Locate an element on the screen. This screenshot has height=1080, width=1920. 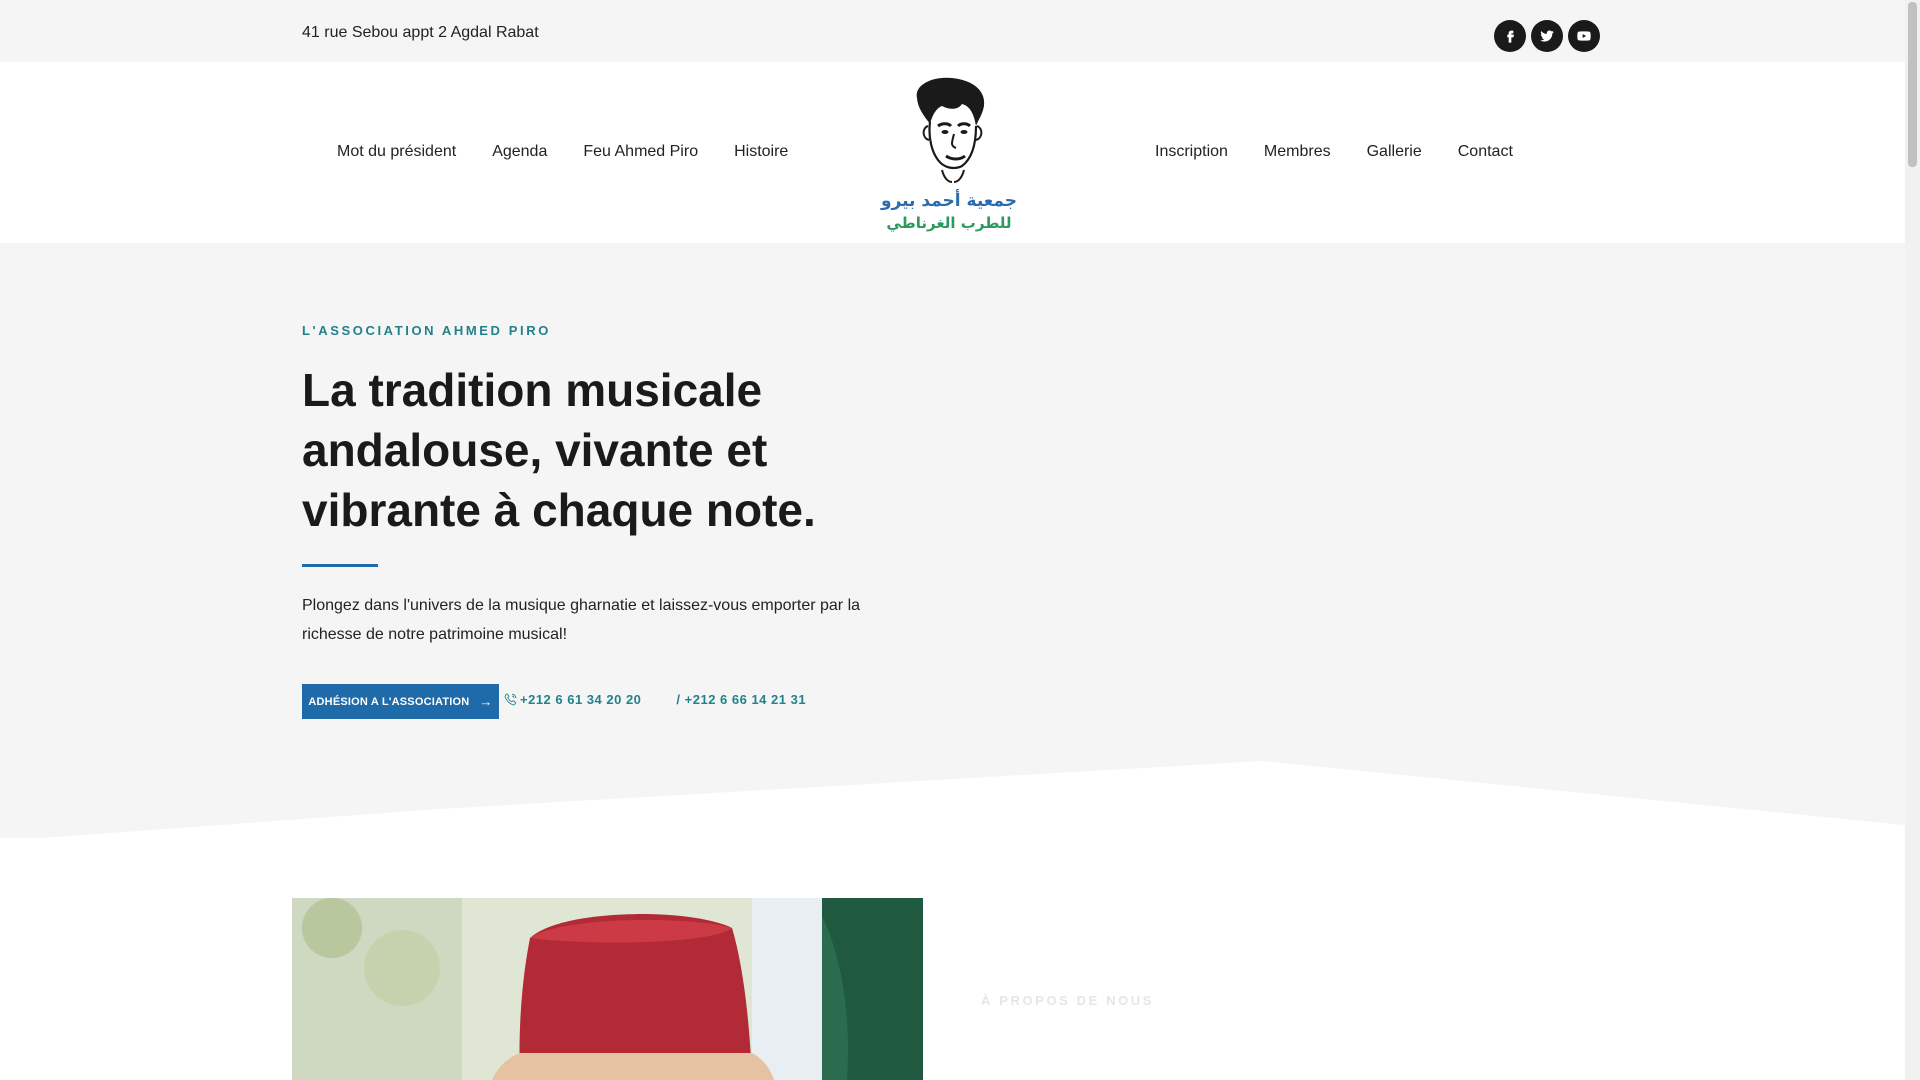
nav-item-gallerie: Gallerie is located at coordinates (1394, 152).